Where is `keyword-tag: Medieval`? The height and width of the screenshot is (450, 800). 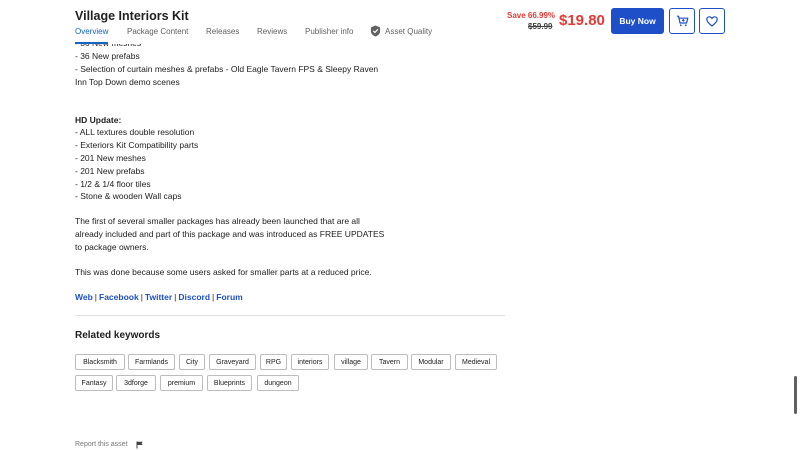 keyword-tag: Medieval is located at coordinates (476, 362).